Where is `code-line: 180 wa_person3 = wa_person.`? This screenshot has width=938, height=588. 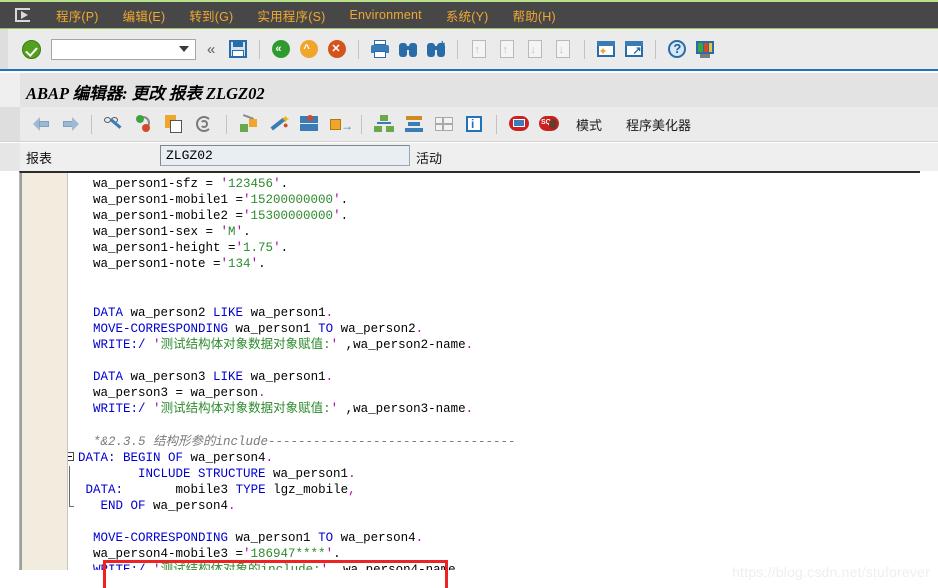 code-line: 180 wa_person3 = wa_person. is located at coordinates (494, 393).